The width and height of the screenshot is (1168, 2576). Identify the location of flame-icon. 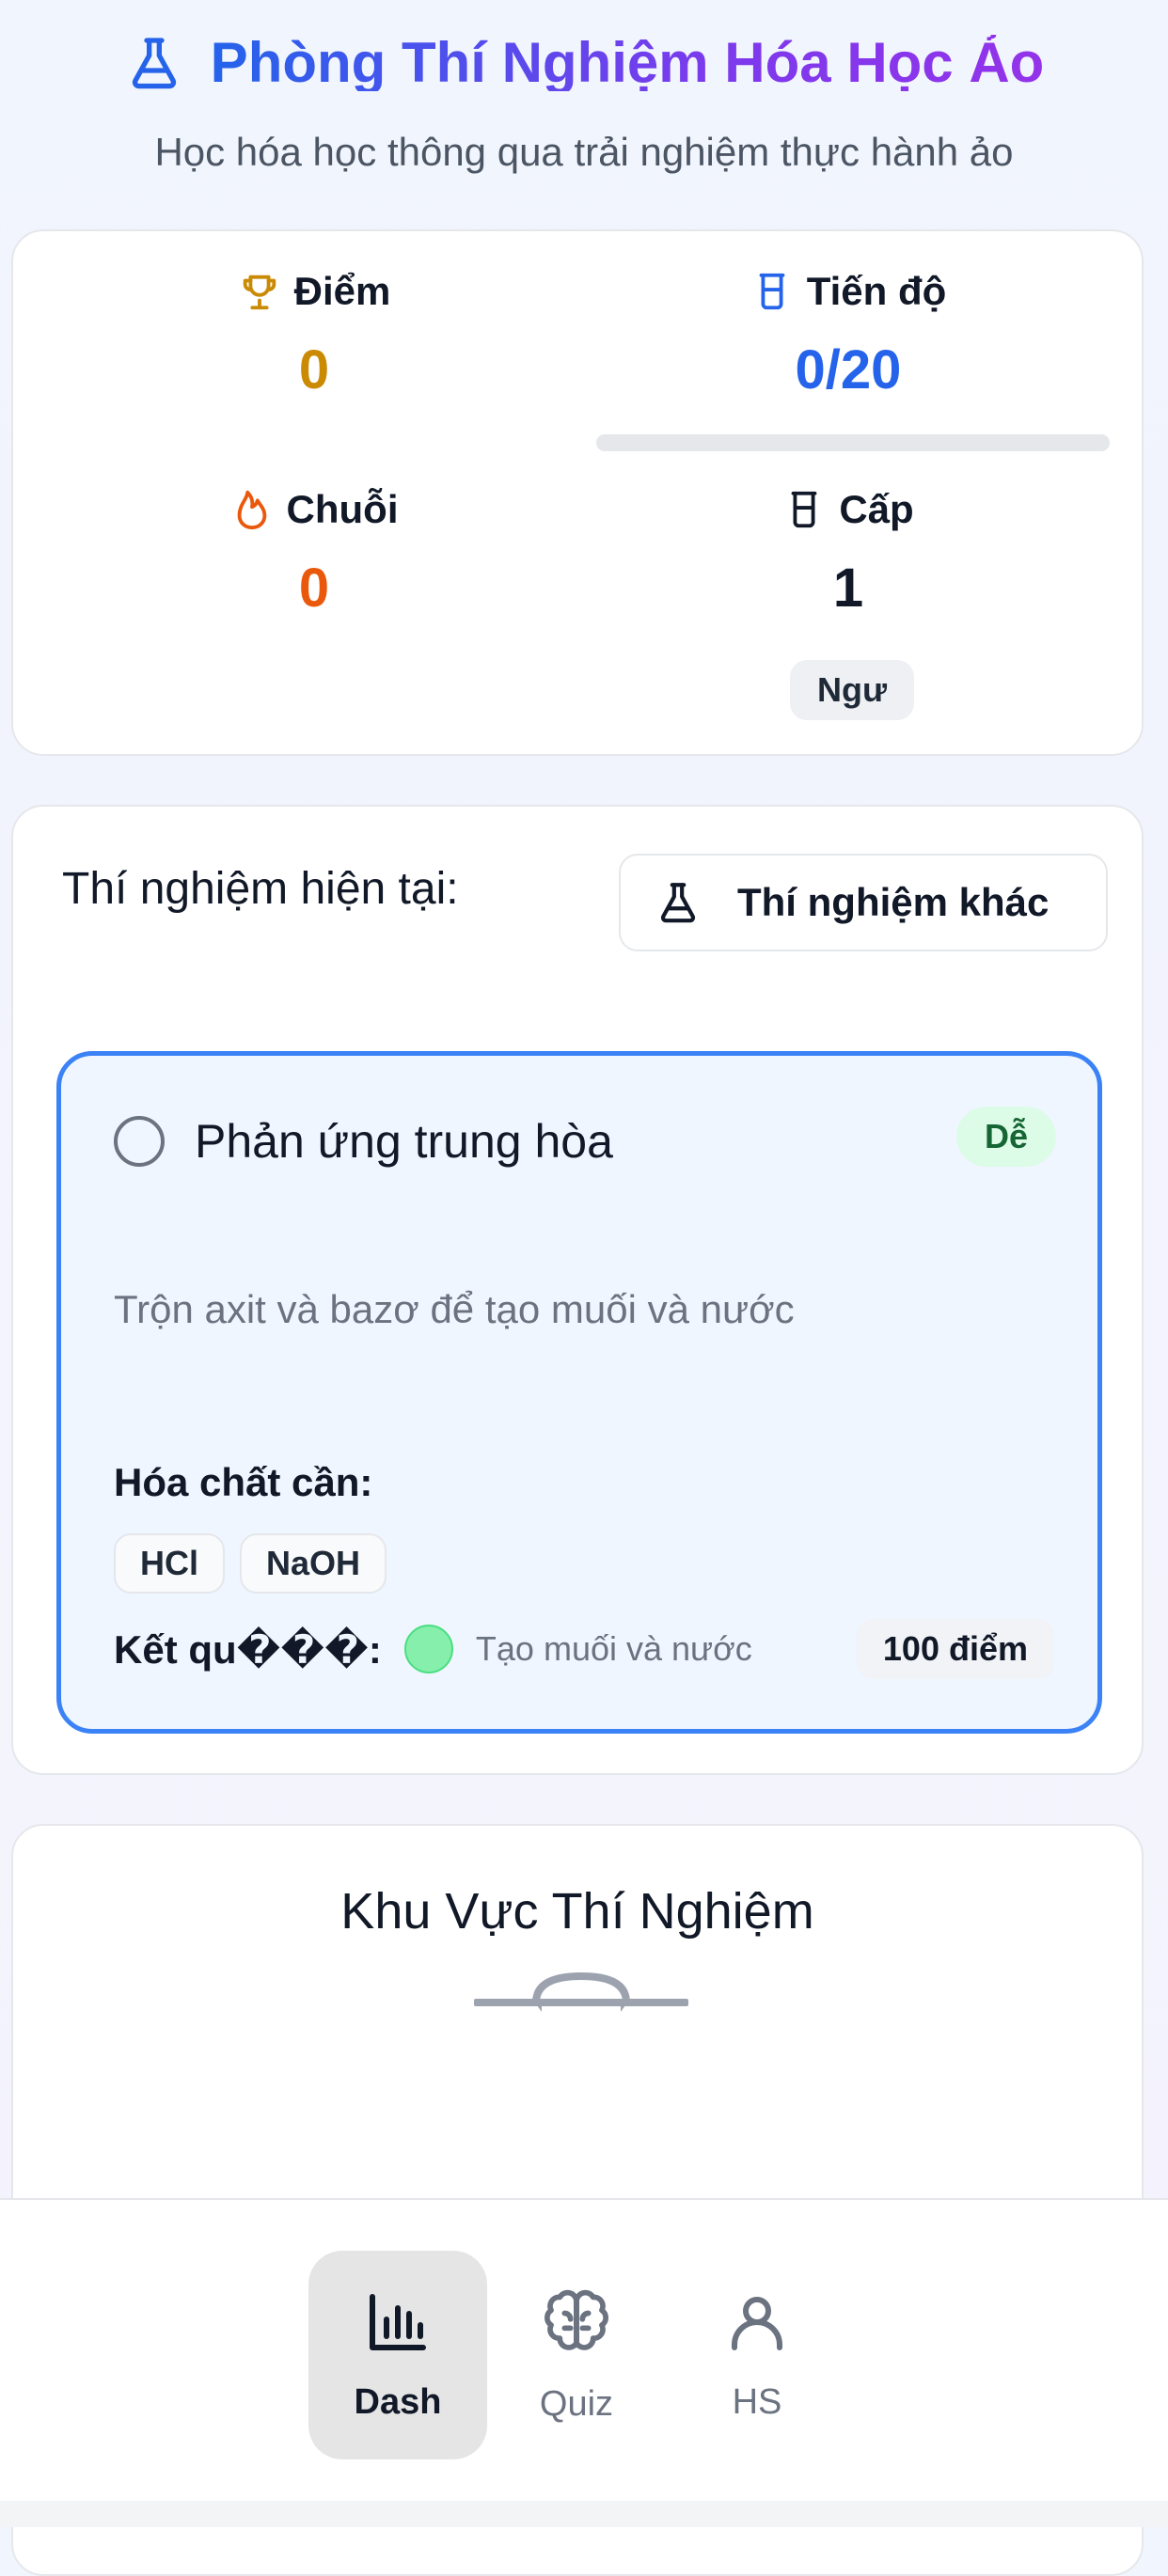
(251, 510).